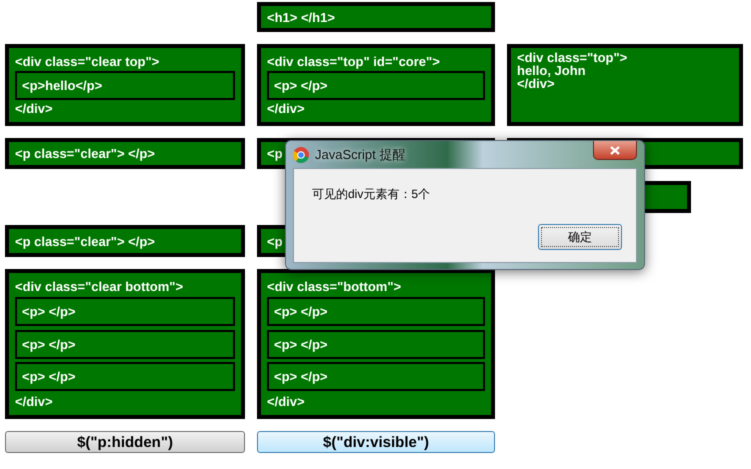 The width and height of the screenshot is (751, 469). What do you see at coordinates (125, 61) in the screenshot?
I see `open-tag: <div class="clear top">` at bounding box center [125, 61].